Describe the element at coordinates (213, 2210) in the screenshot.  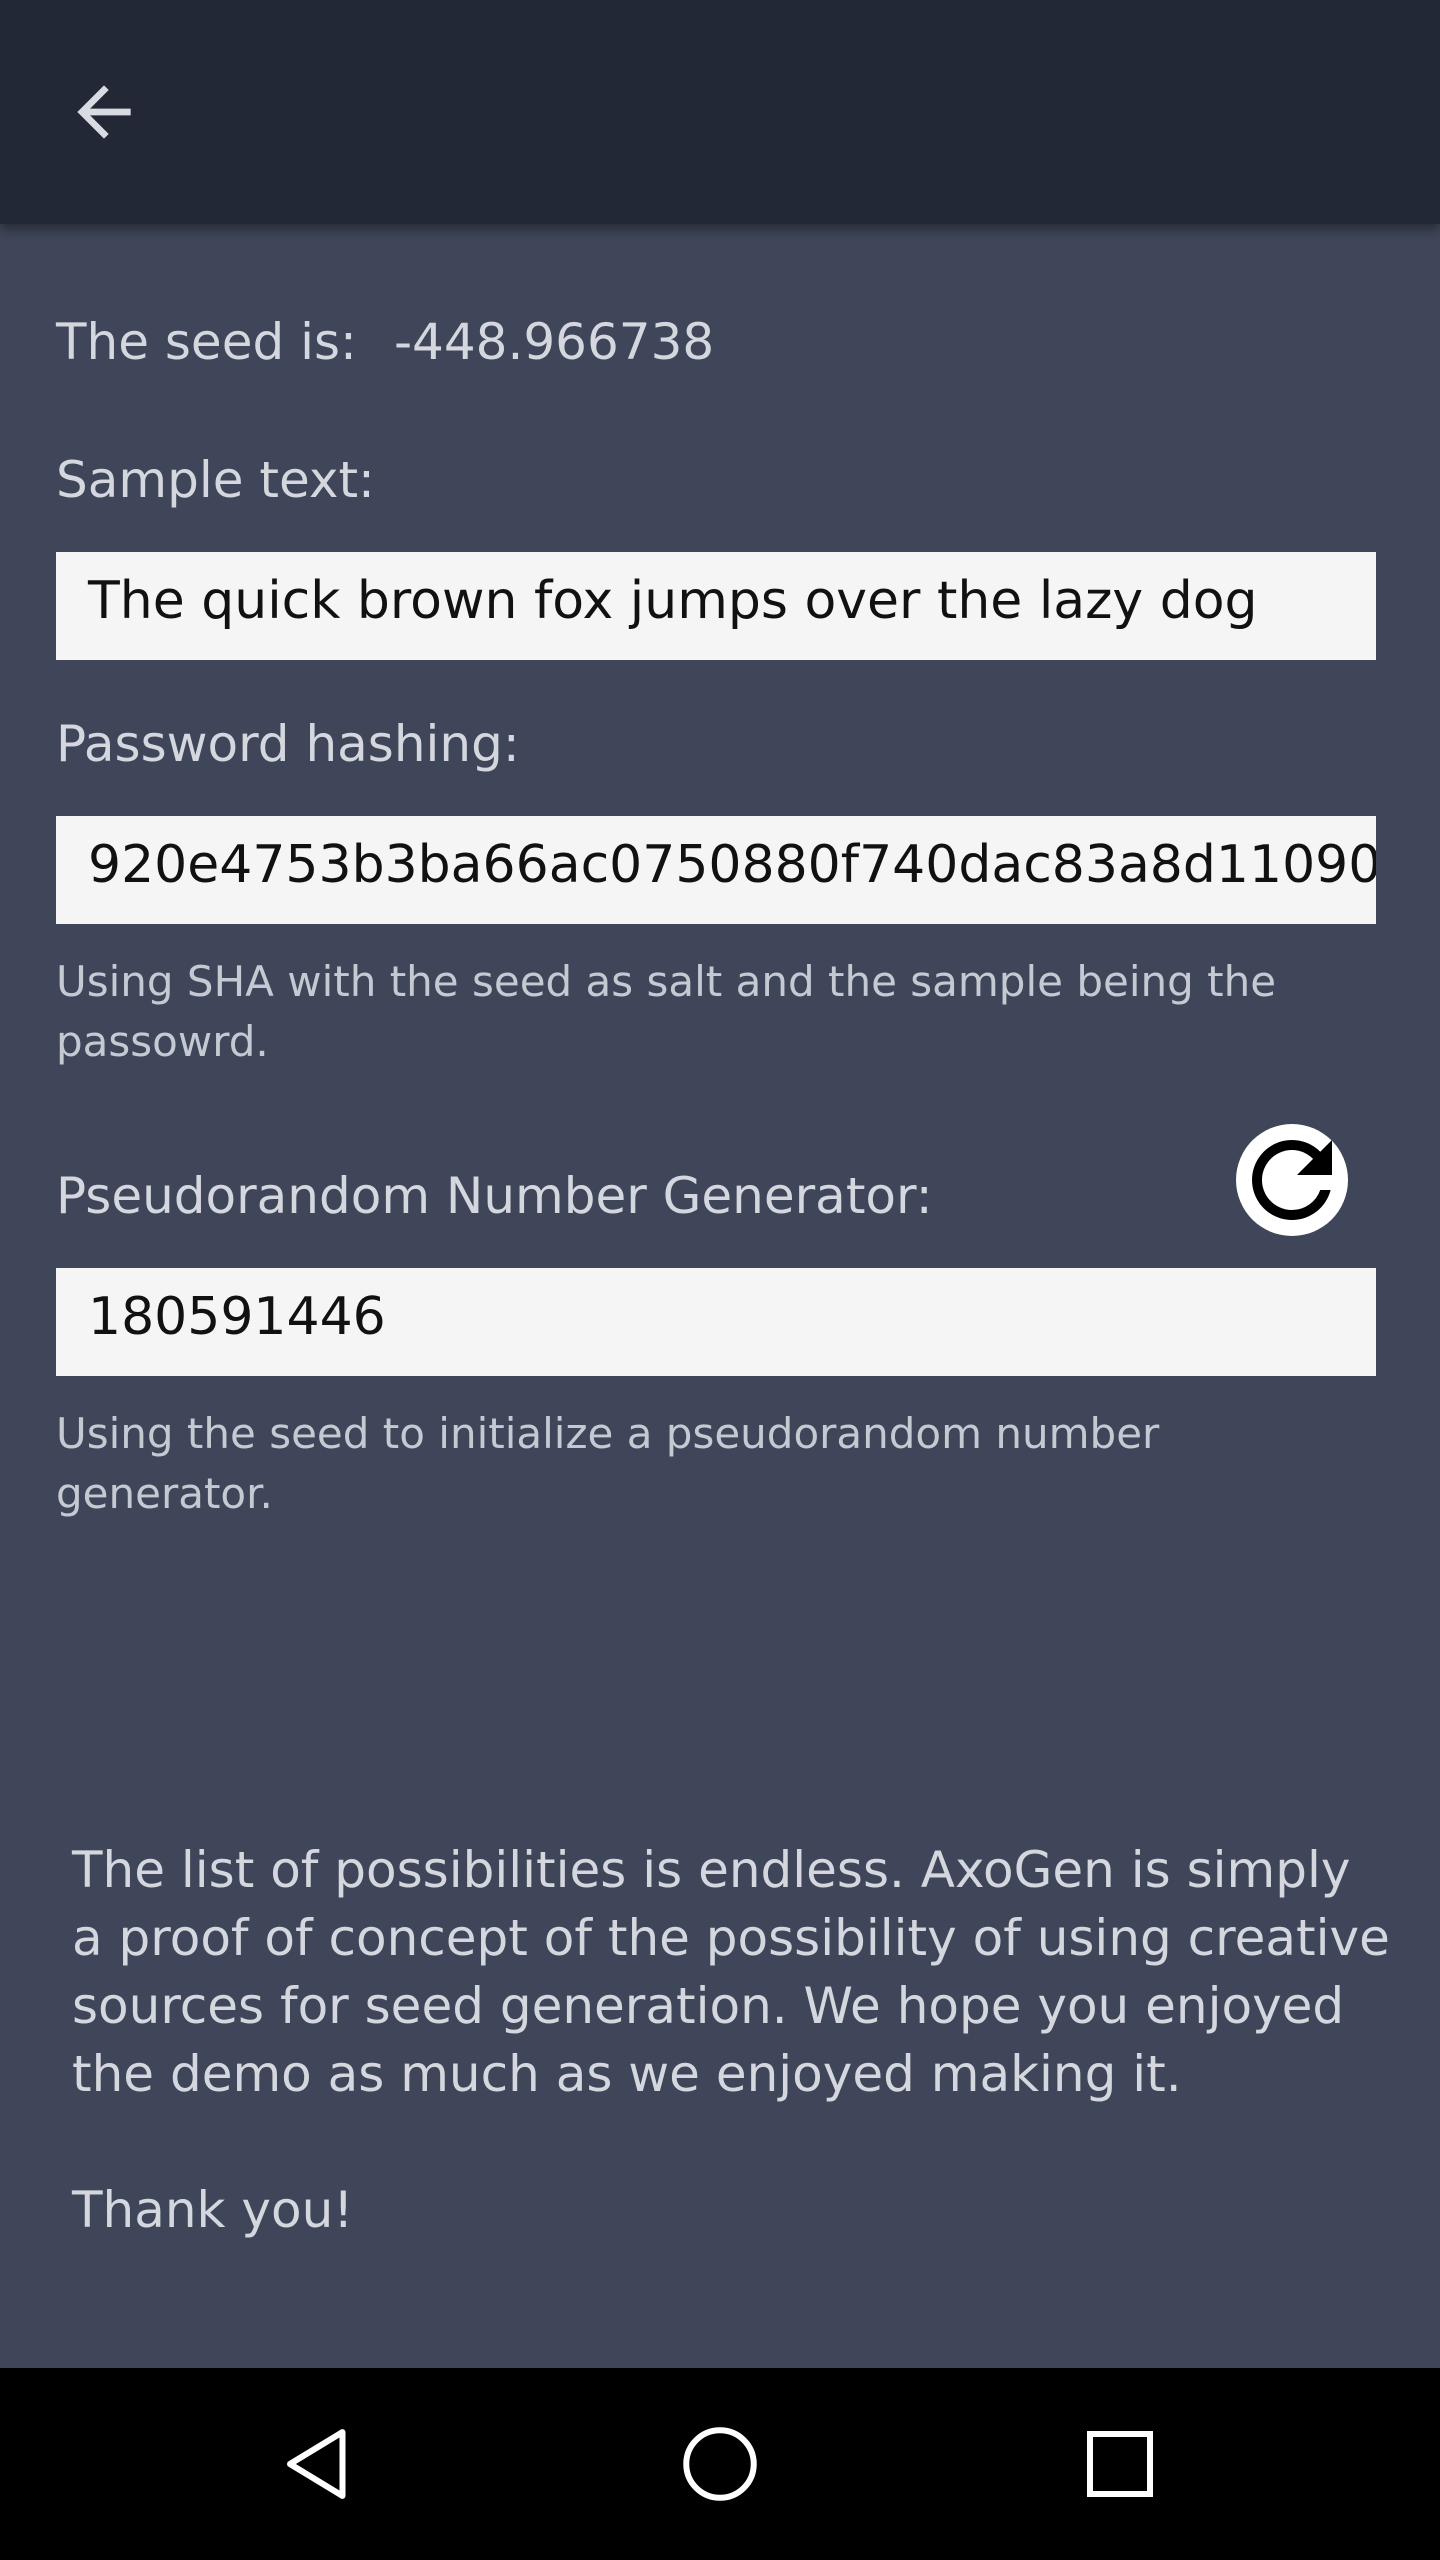
I see `thank-you-text: Thank you!` at that location.